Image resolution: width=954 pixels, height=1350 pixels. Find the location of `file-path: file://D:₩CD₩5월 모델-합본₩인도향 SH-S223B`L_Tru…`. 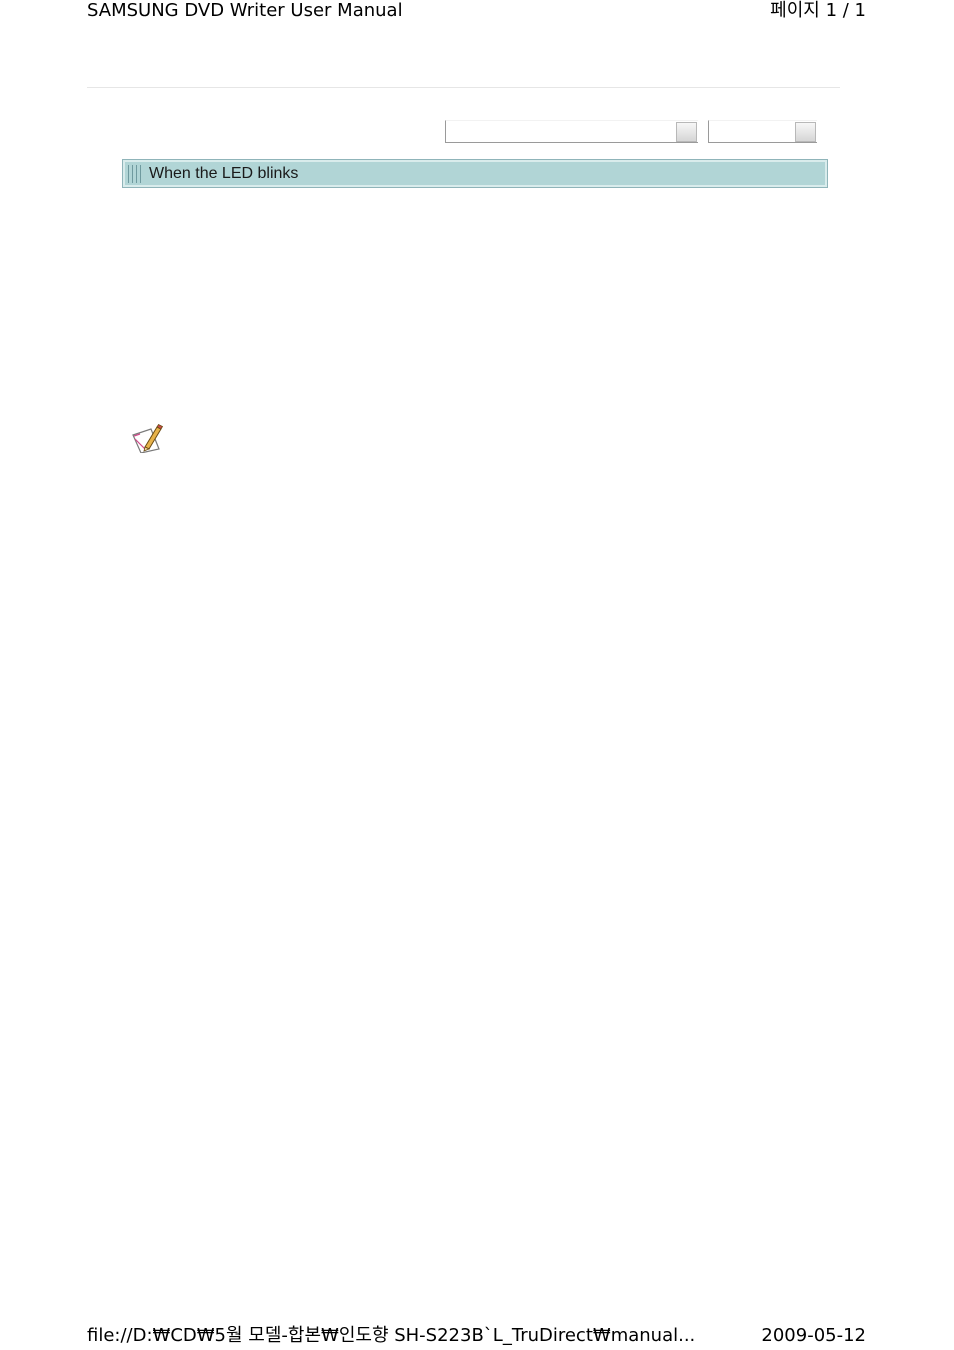

file-path: file://D:₩CD₩5월 모델-합본₩인도향 SH-S223B`L_Tru… is located at coordinates (391, 1335).